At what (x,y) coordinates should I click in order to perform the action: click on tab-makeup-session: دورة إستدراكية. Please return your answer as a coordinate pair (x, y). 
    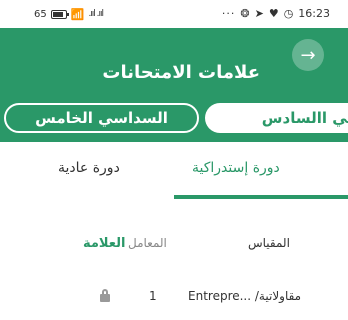
    Looking at the image, I should click on (236, 168).